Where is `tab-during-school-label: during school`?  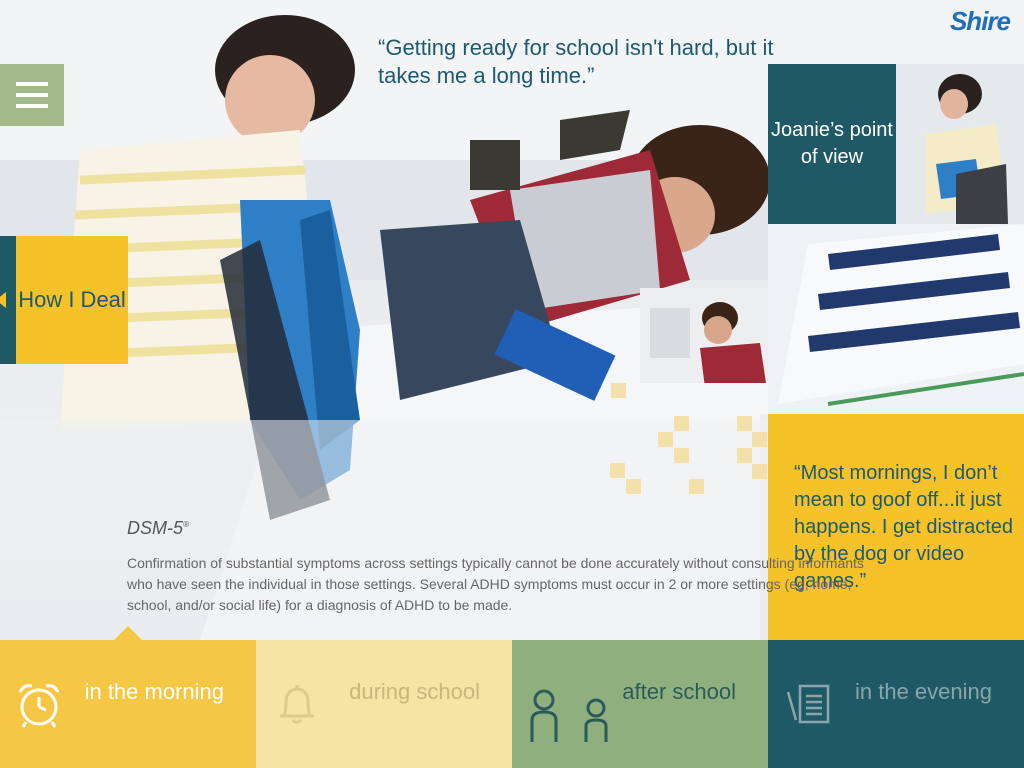
tab-during-school-label: during school is located at coordinates (414, 691).